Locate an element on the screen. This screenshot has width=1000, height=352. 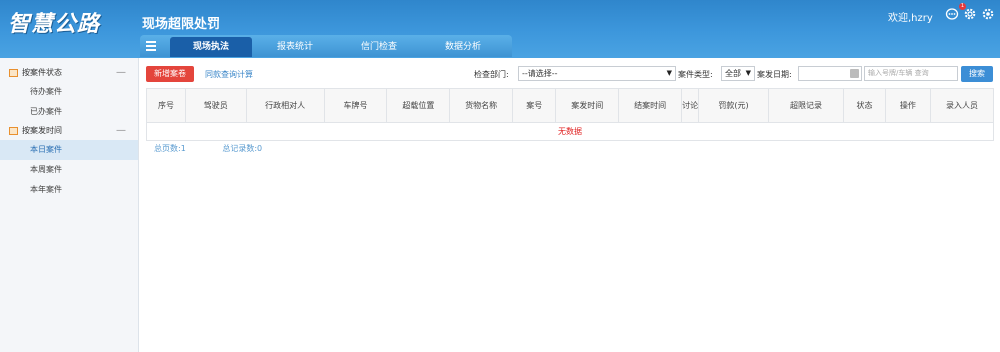
total-records: 总记录数:0 is located at coordinates (242, 148).